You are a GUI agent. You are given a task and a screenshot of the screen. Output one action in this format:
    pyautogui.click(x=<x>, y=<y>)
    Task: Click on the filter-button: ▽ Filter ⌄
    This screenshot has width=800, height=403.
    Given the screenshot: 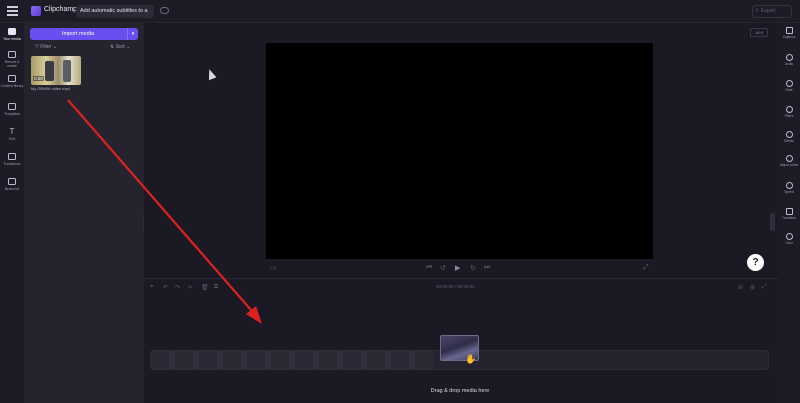 What is the action you would take?
    pyautogui.click(x=46, y=47)
    